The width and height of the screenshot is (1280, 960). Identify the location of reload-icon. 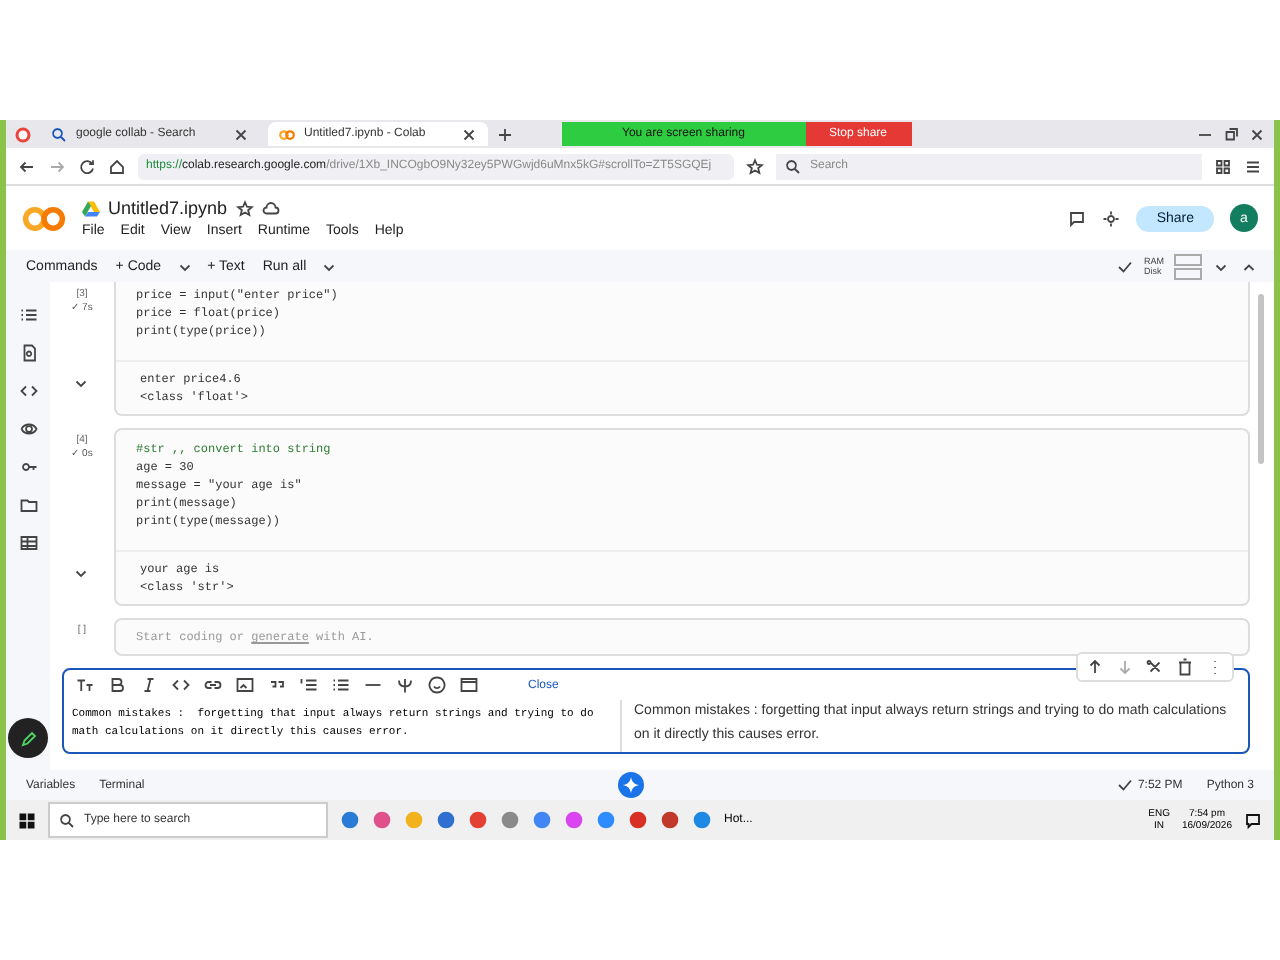
(87, 166).